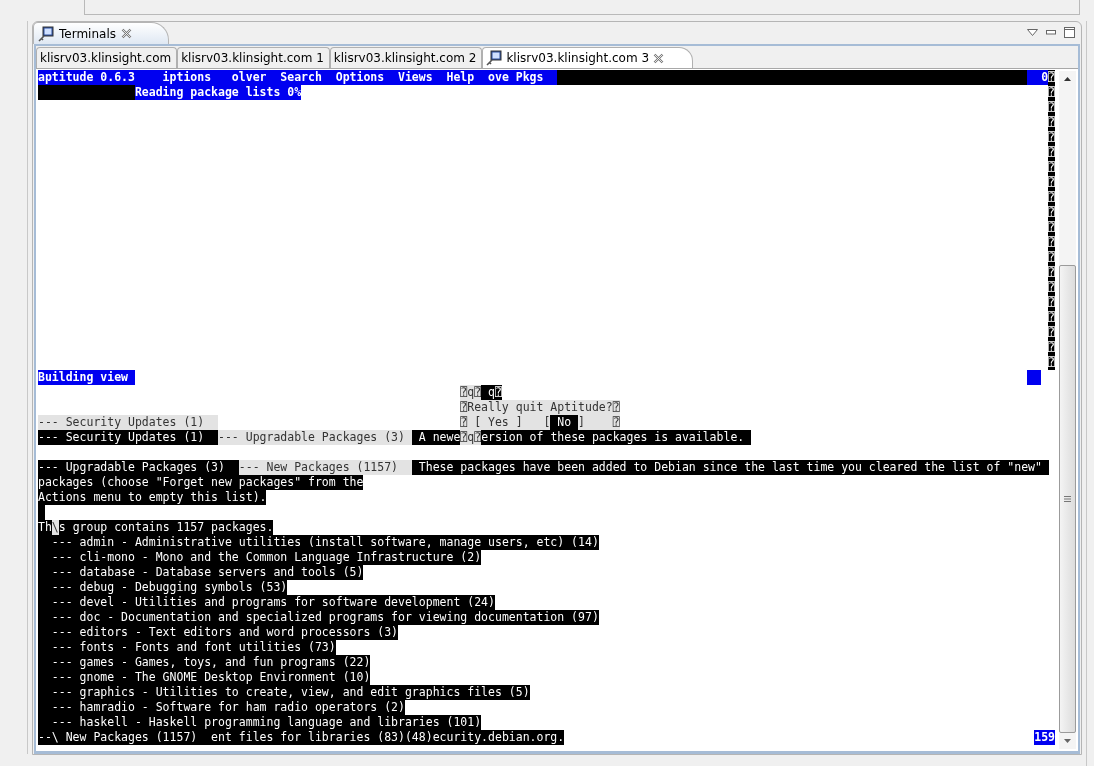  I want to click on terminal-icon, so click(46, 33).